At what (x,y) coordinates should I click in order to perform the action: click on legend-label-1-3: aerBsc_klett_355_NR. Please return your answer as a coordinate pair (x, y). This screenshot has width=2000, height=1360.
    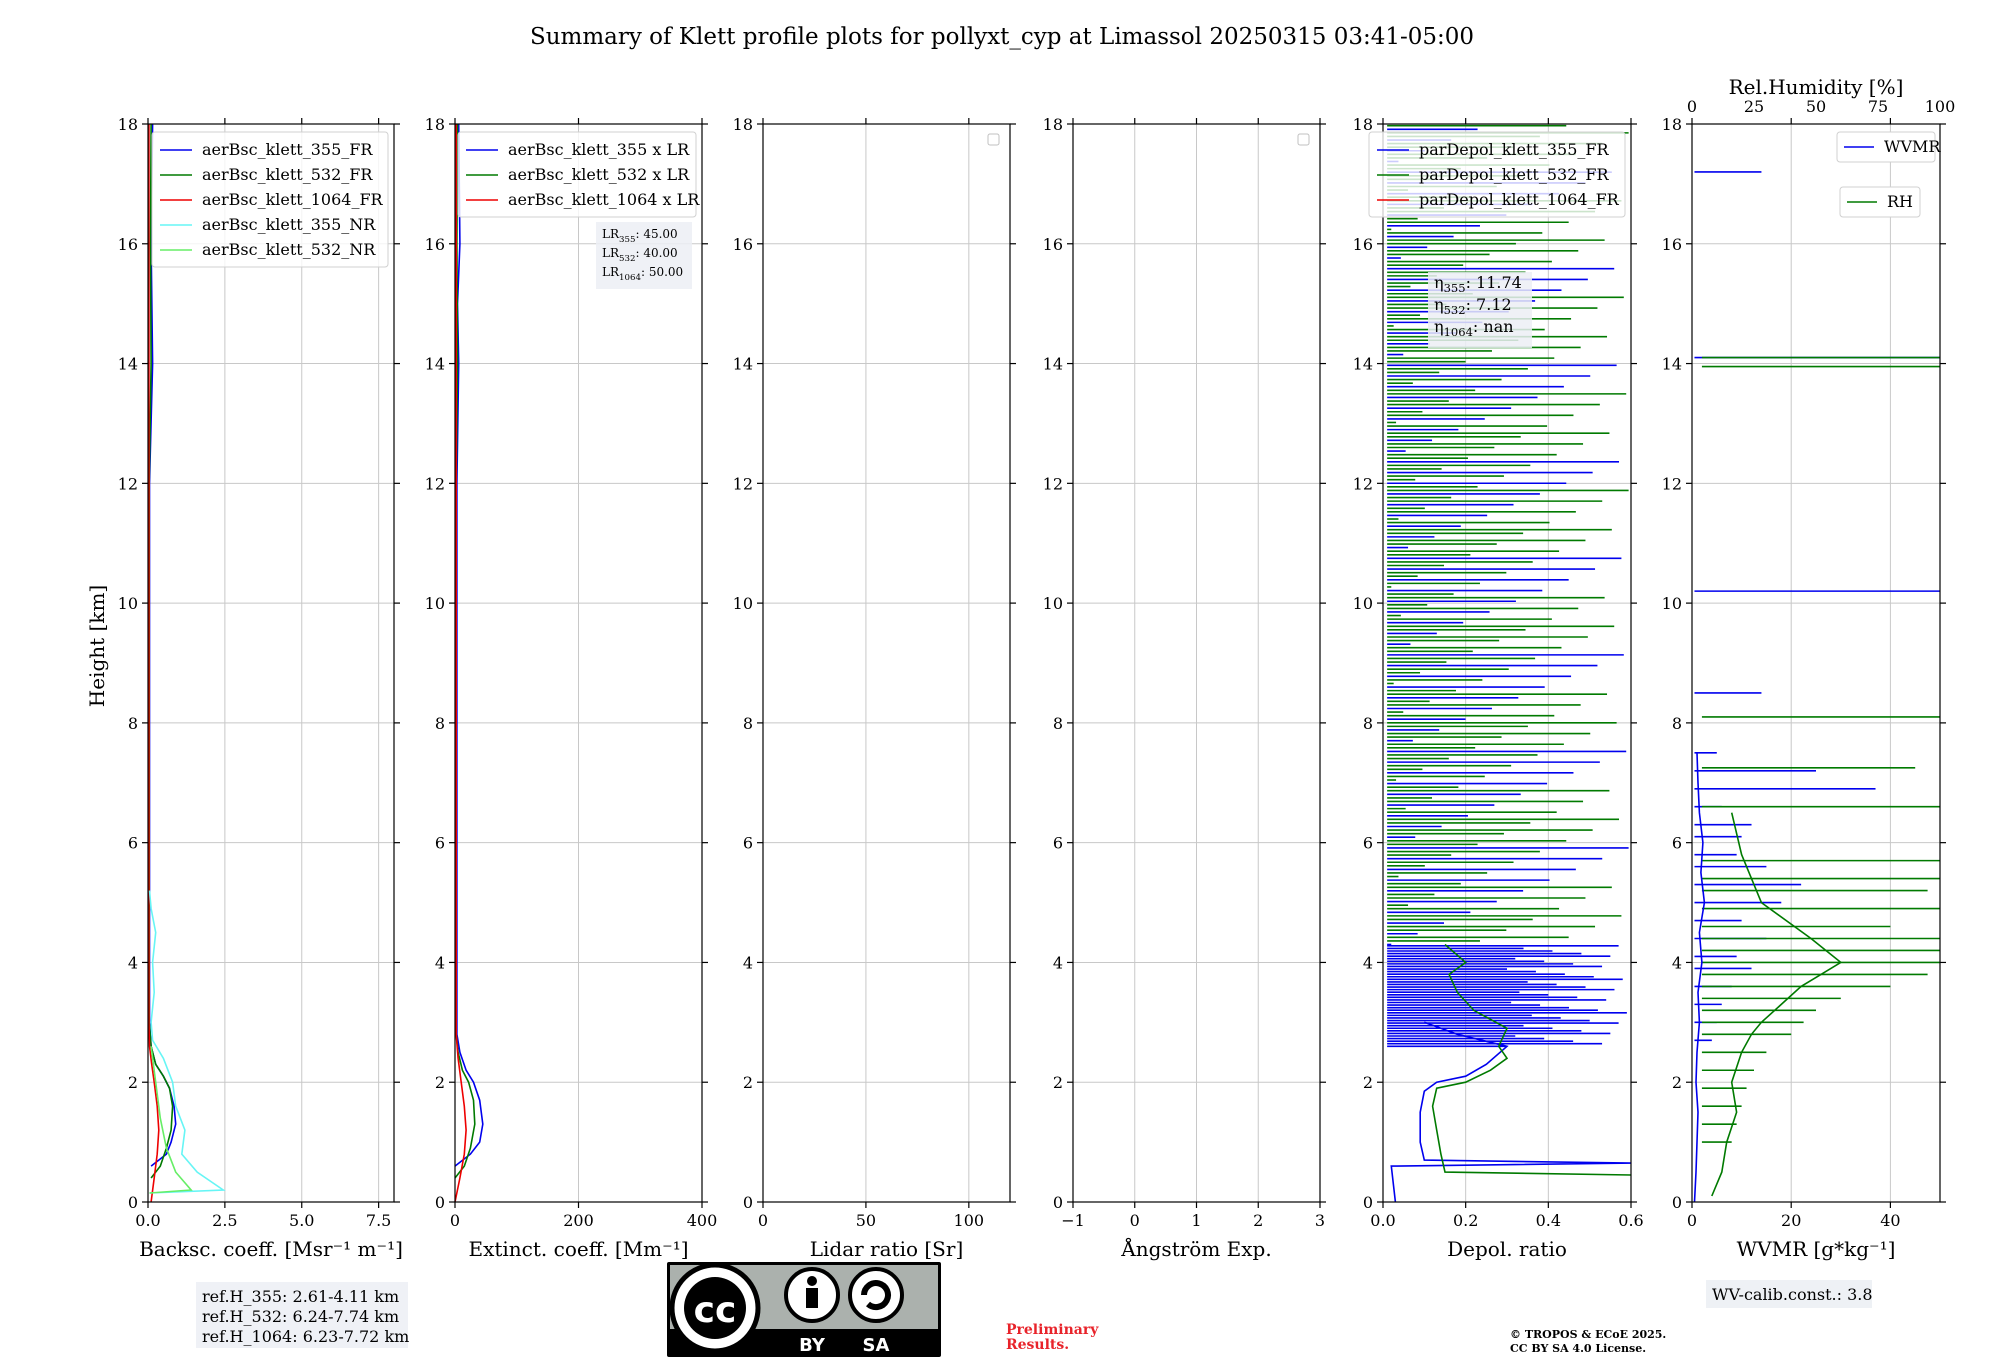
    Looking at the image, I should click on (289, 224).